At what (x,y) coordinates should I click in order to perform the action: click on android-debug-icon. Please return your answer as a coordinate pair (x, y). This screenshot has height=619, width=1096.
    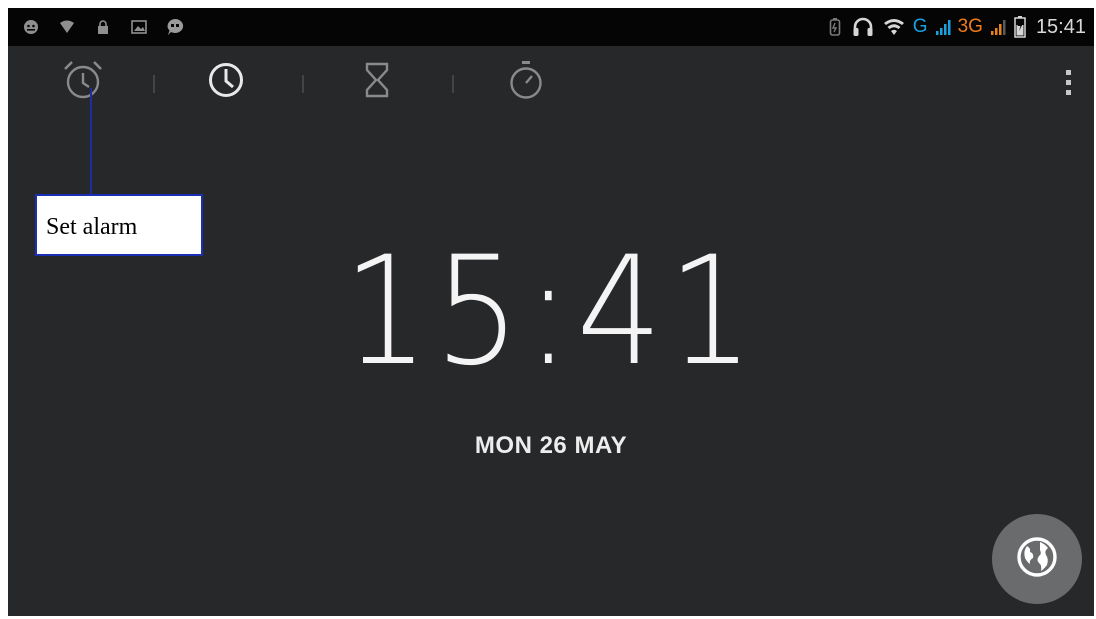
    Looking at the image, I should click on (31, 27).